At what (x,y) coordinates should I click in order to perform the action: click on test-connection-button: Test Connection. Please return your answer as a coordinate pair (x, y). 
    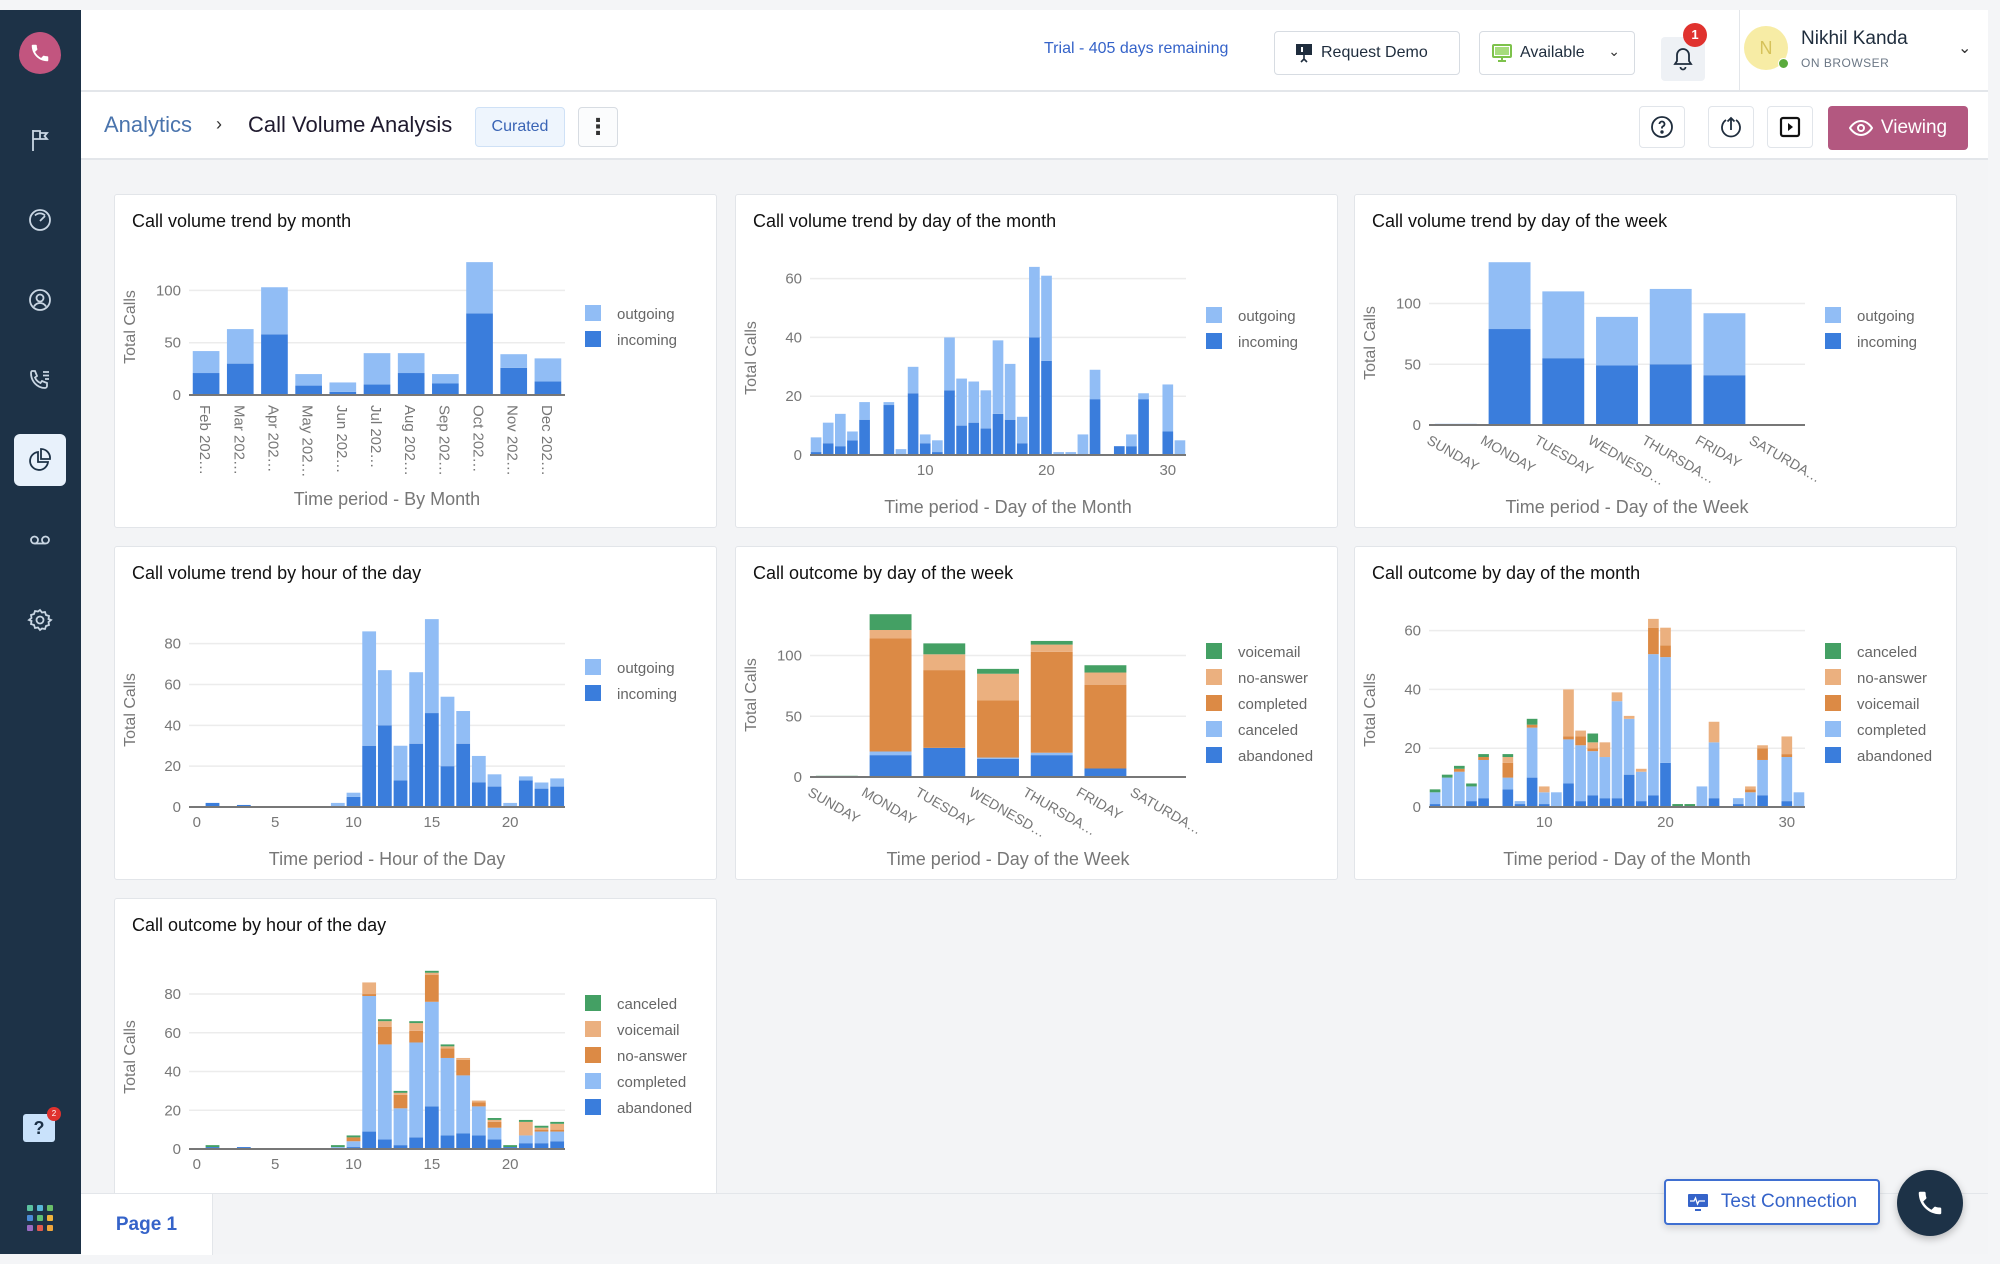
    Looking at the image, I should click on (1772, 1202).